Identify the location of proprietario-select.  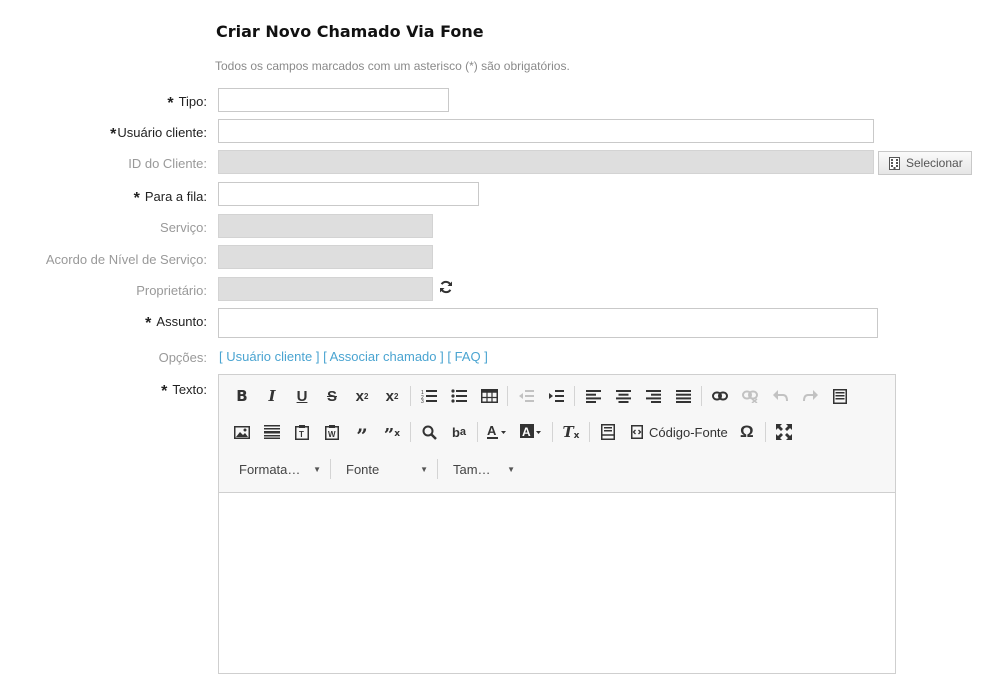
(325, 289).